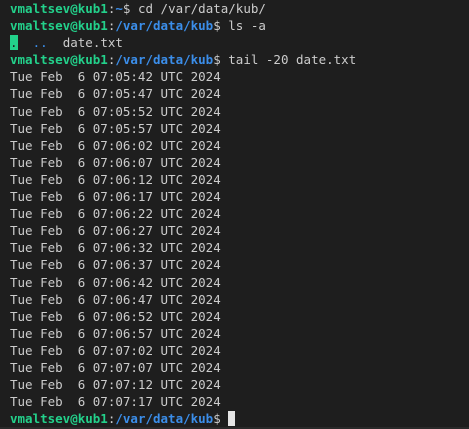  I want to click on ls-output-line: . .. date.txt, so click(239, 42).